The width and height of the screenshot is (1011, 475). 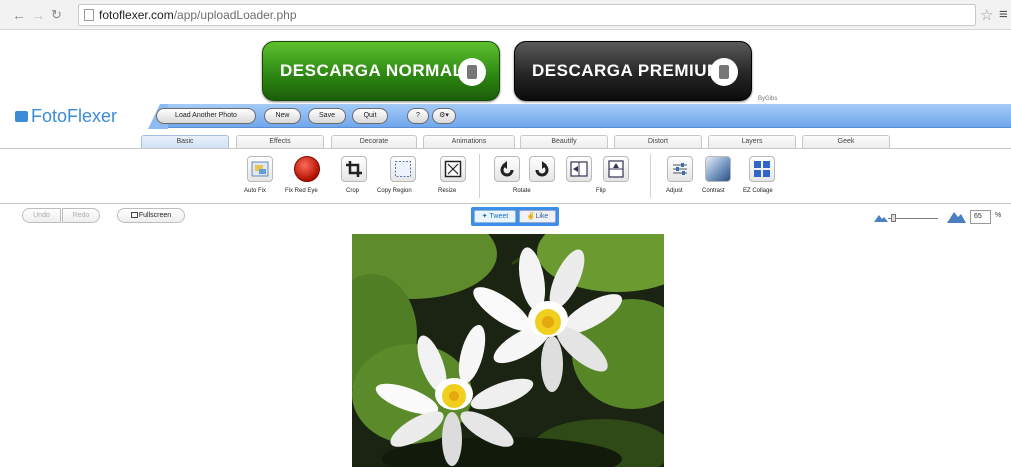 What do you see at coordinates (185, 142) in the screenshot?
I see `tab-basic: Basic` at bounding box center [185, 142].